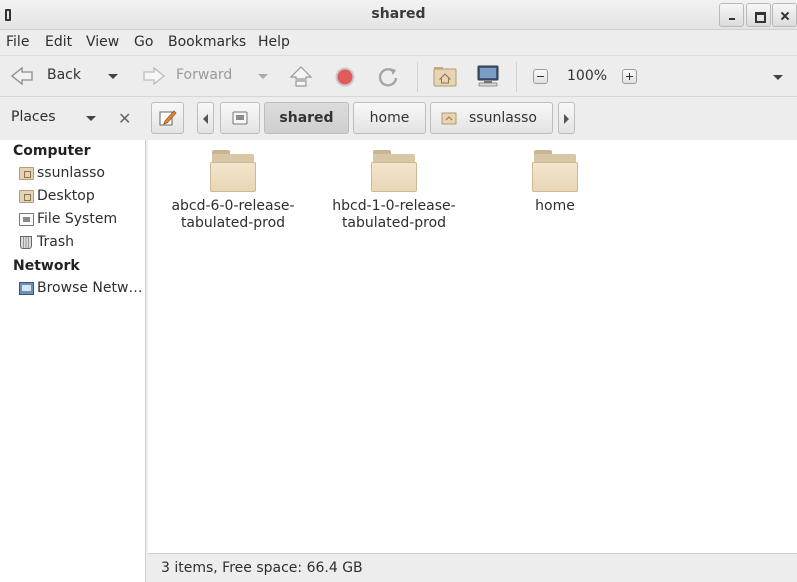 The image size is (797, 582). Describe the element at coordinates (488, 76) in the screenshot. I see `computer-icon` at that location.